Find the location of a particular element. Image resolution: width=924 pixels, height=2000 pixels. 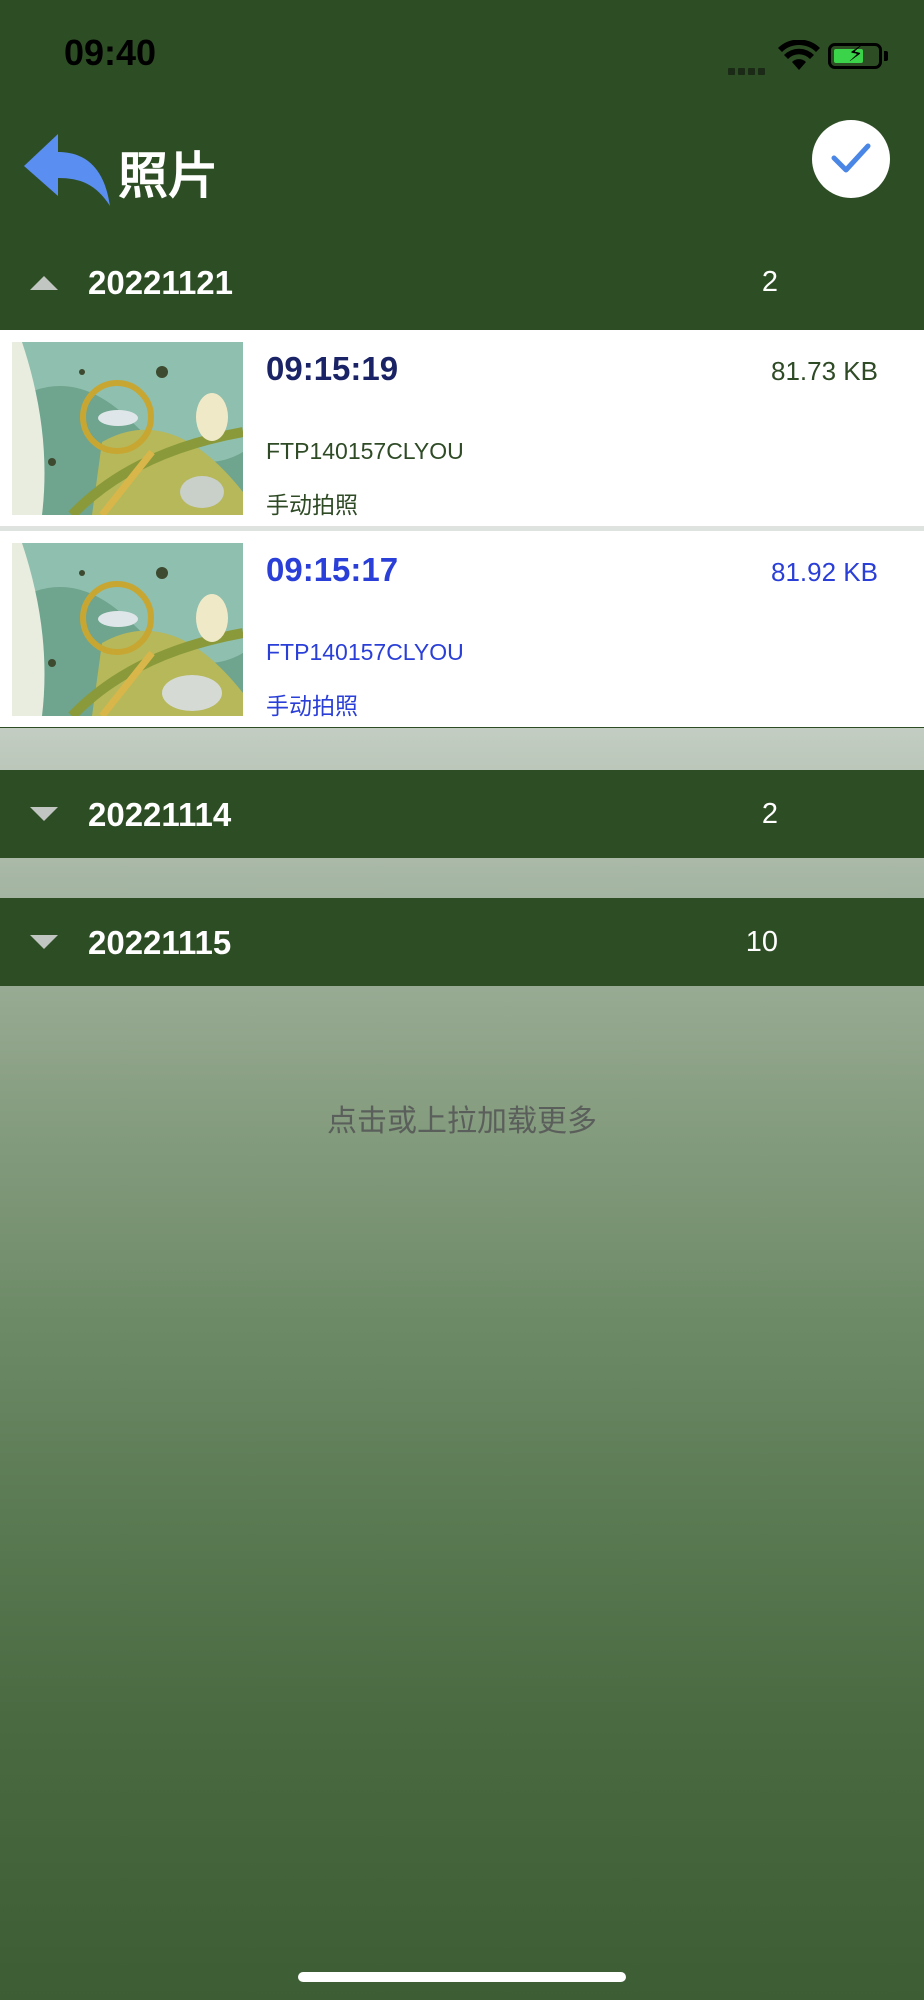

bolt-icon: ⚡ is located at coordinates (856, 54).